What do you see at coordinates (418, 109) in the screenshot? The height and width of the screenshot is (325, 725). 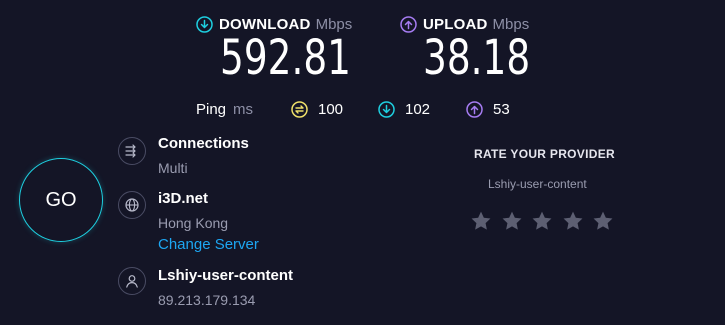 I see `ping-download-value: 102` at bounding box center [418, 109].